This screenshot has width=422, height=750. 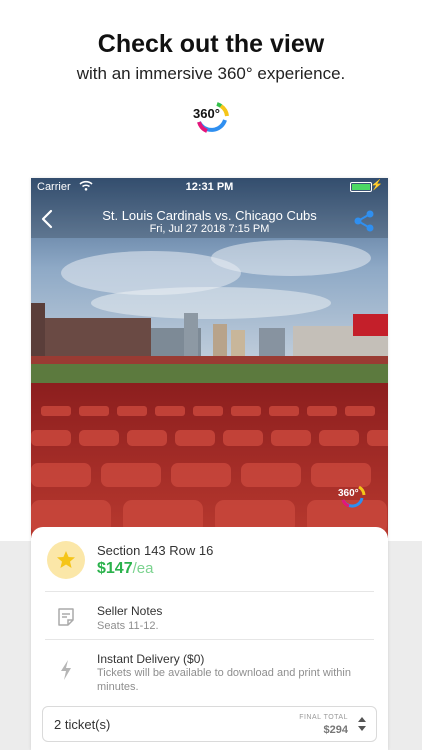 I want to click on lightning-icon, so click(x=66, y=672).